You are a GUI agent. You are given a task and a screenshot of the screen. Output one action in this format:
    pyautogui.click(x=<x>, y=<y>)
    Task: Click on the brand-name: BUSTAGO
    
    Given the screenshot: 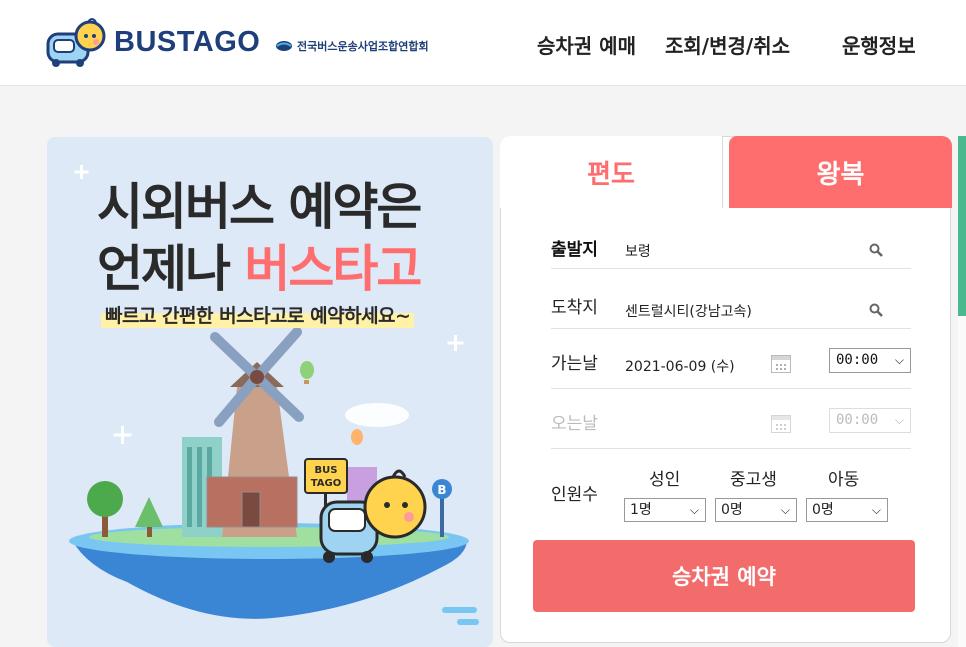 What is the action you would take?
    pyautogui.click(x=187, y=41)
    